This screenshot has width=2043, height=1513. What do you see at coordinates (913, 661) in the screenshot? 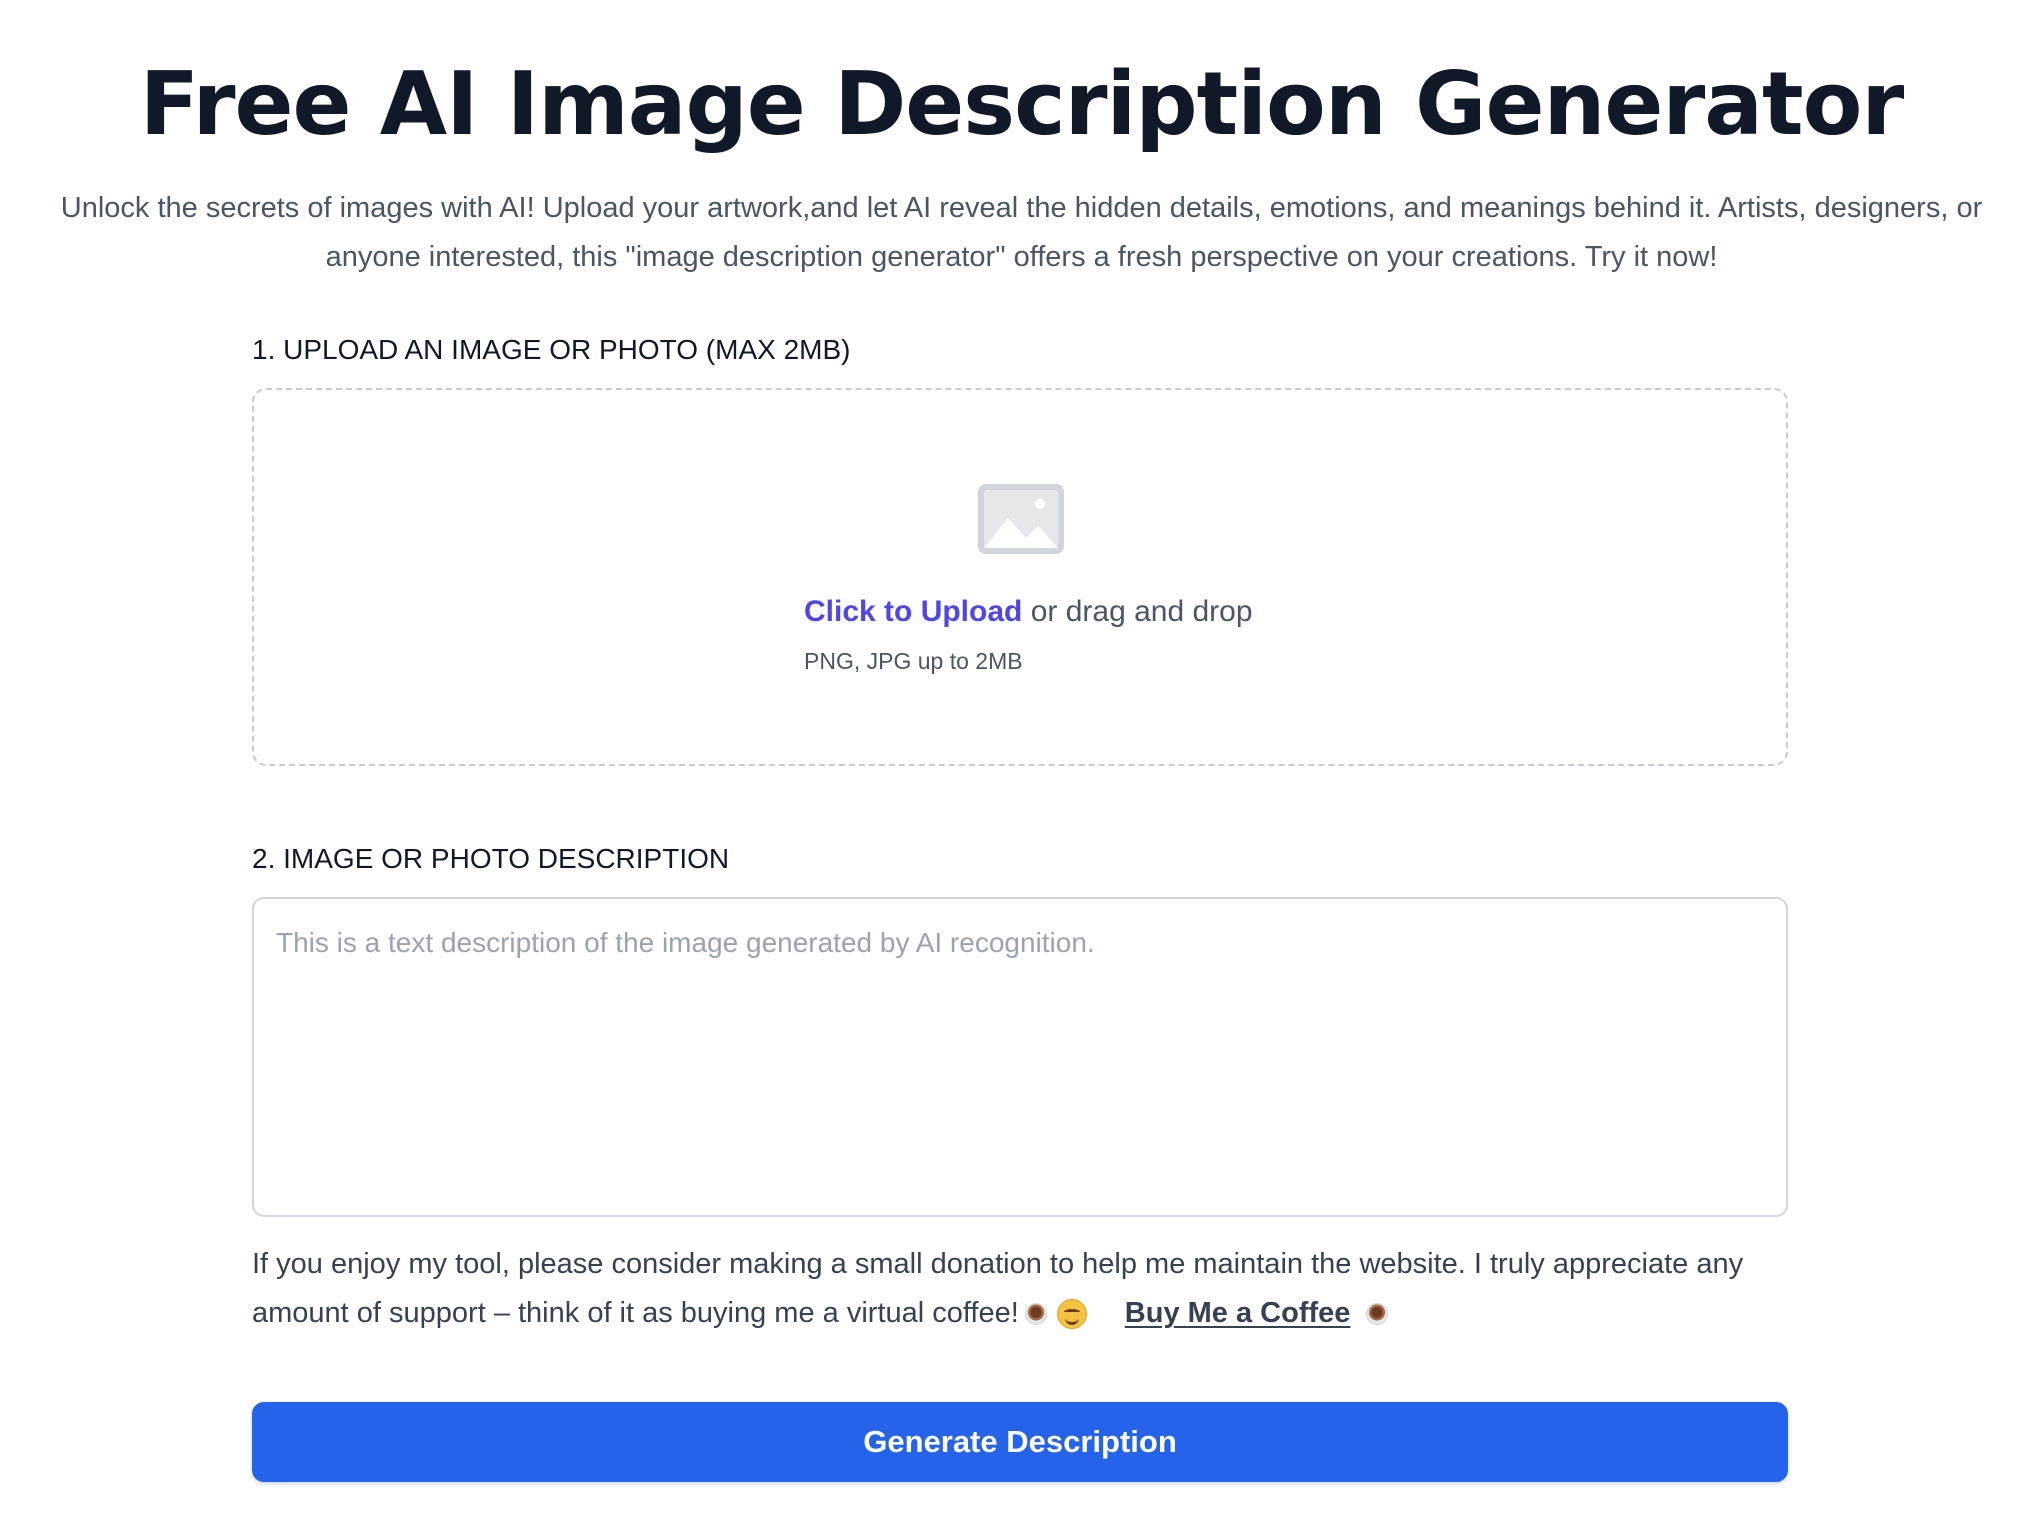
I see `upload-file-hint: PNG, JPG up to 2MB` at bounding box center [913, 661].